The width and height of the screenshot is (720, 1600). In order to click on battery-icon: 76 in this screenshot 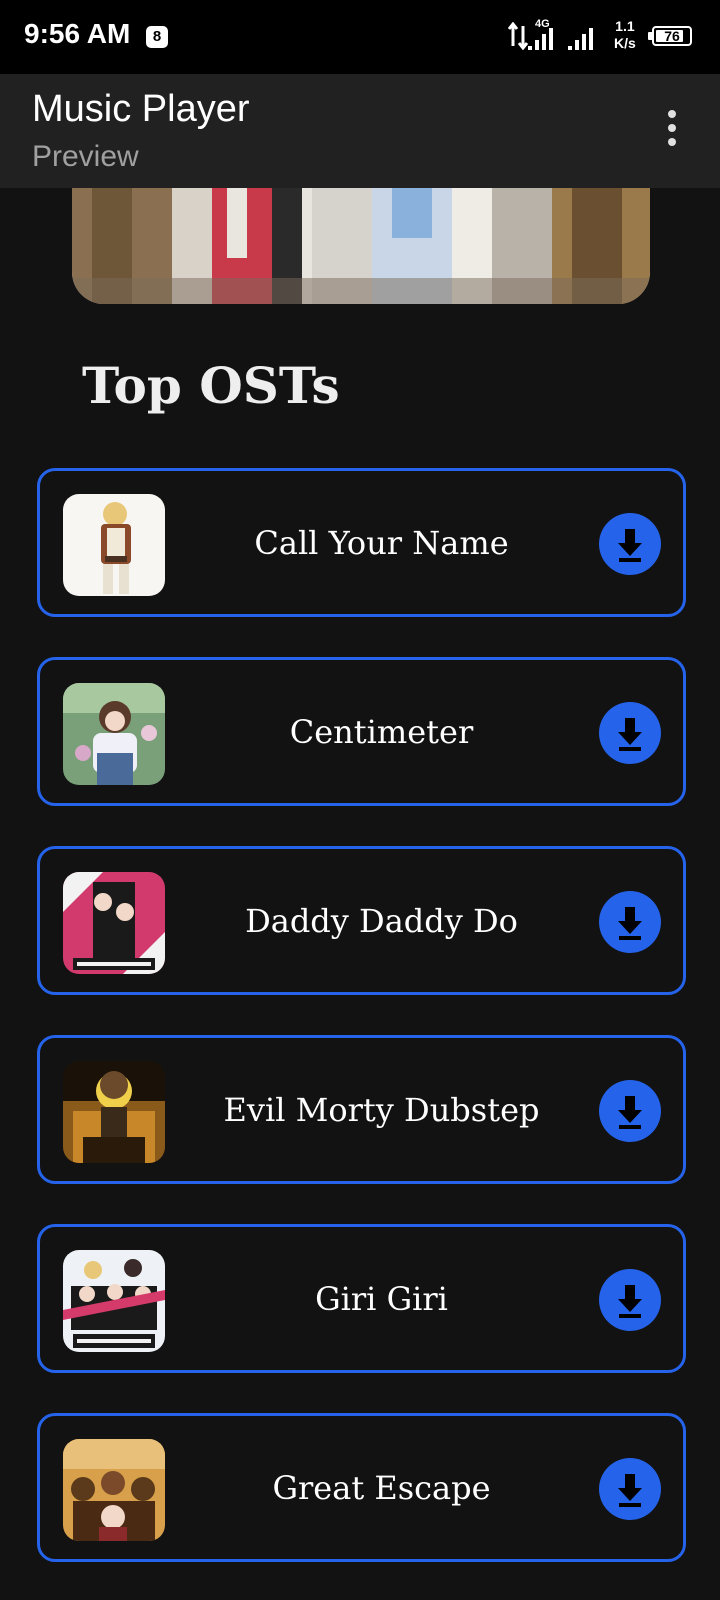, I will do `click(672, 36)`.